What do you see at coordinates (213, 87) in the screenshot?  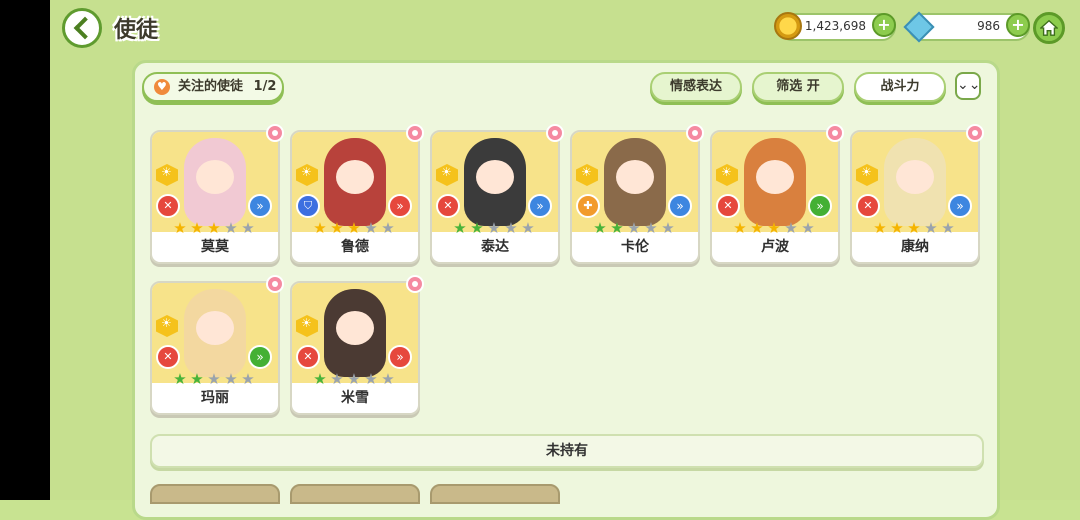 I see `followed-apostles-toggle: 关注的使徒 1/2` at bounding box center [213, 87].